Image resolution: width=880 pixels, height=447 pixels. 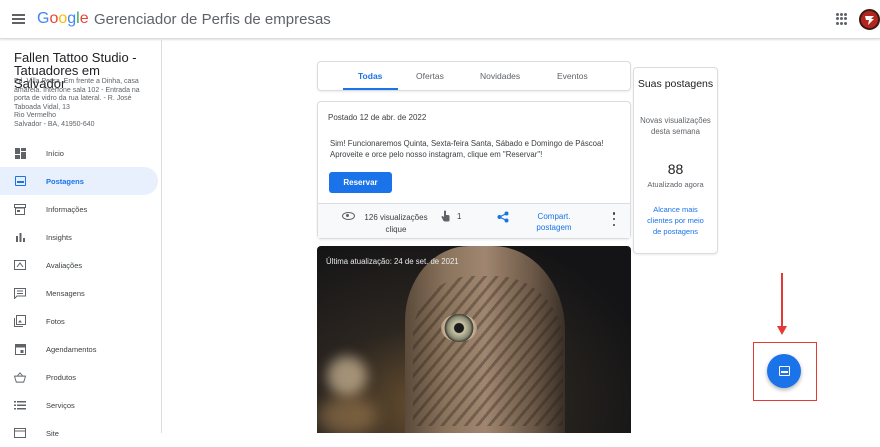 What do you see at coordinates (782, 301) in the screenshot?
I see `annotation-arrow` at bounding box center [782, 301].